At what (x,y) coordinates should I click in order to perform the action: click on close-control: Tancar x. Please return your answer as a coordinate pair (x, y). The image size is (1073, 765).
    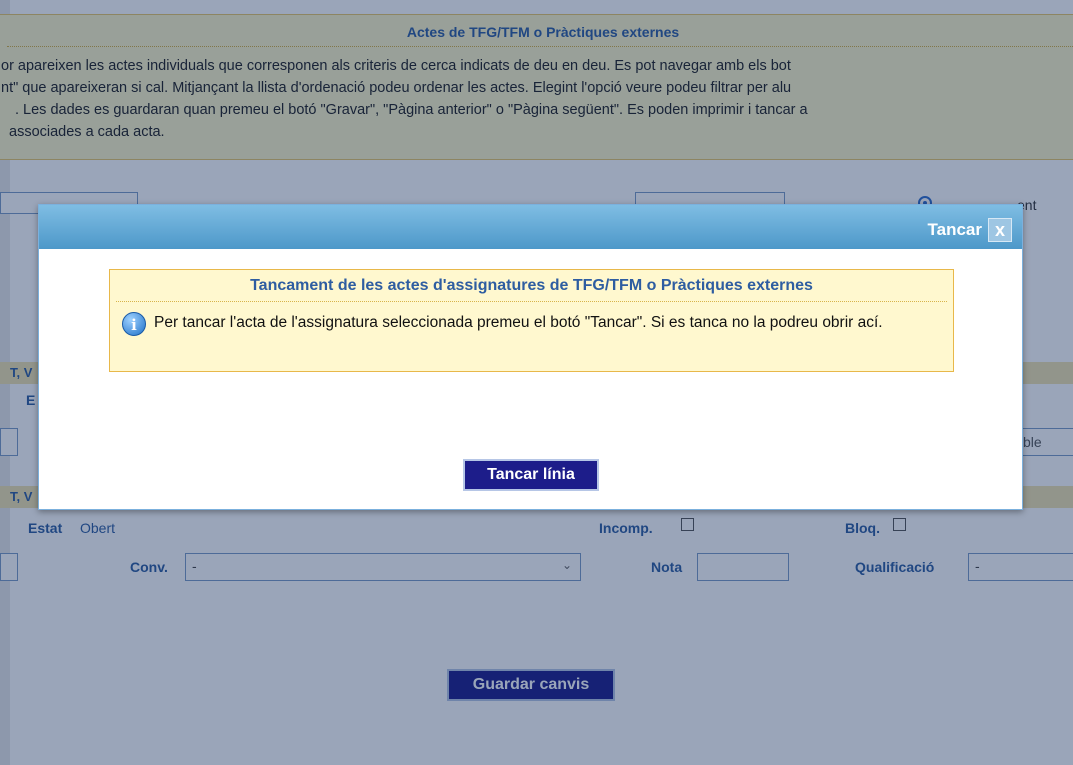
    Looking at the image, I should click on (970, 230).